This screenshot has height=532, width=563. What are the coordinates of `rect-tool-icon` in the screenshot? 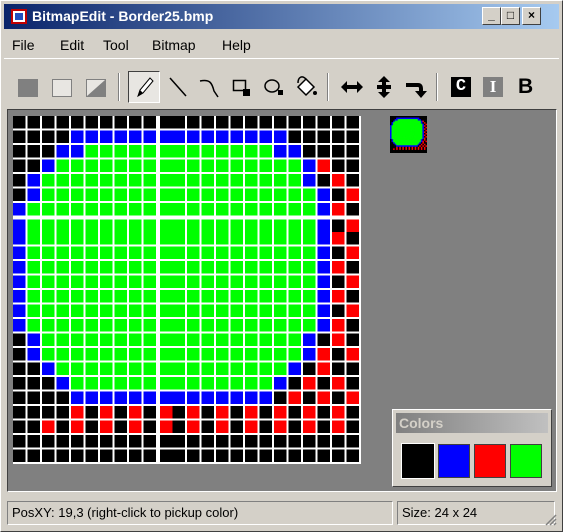 It's located at (242, 87).